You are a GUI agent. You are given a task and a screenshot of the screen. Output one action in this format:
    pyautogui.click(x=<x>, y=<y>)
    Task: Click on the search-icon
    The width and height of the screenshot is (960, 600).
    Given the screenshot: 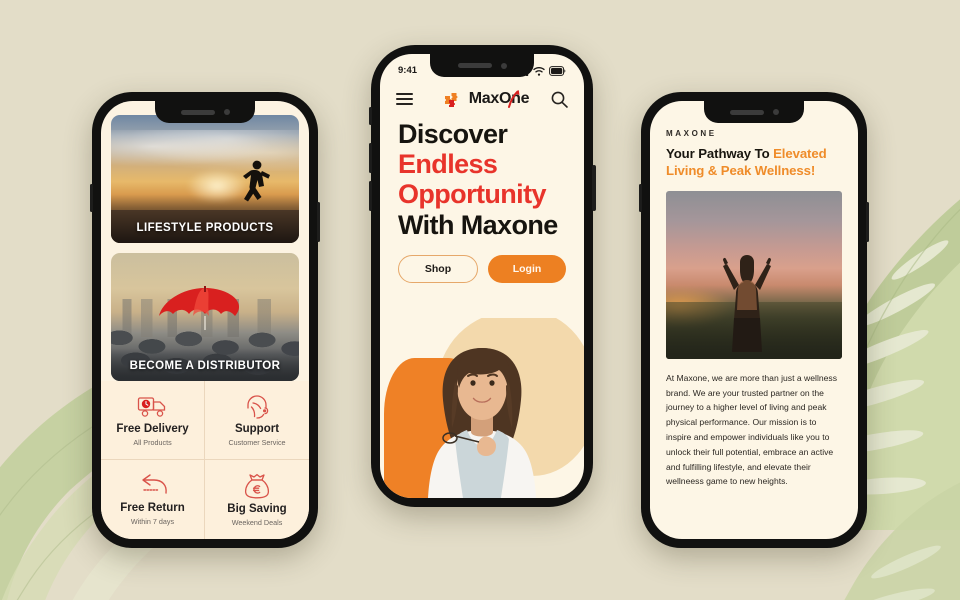 What is the action you would take?
    pyautogui.click(x=559, y=99)
    